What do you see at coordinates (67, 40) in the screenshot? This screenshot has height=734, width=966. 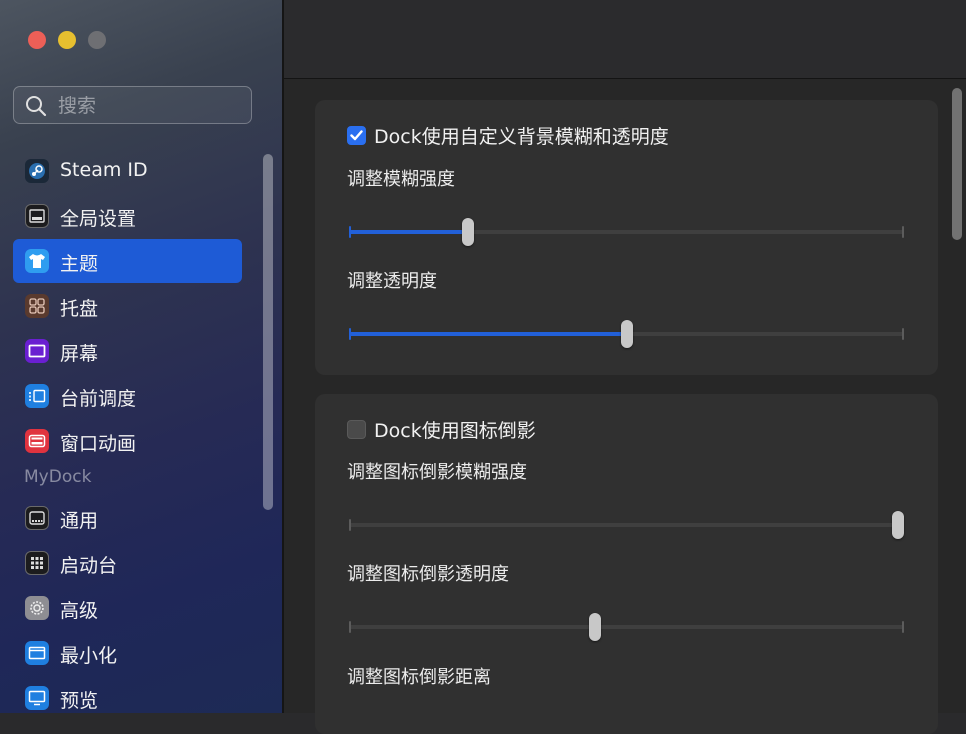 I see `minimize-window-button` at bounding box center [67, 40].